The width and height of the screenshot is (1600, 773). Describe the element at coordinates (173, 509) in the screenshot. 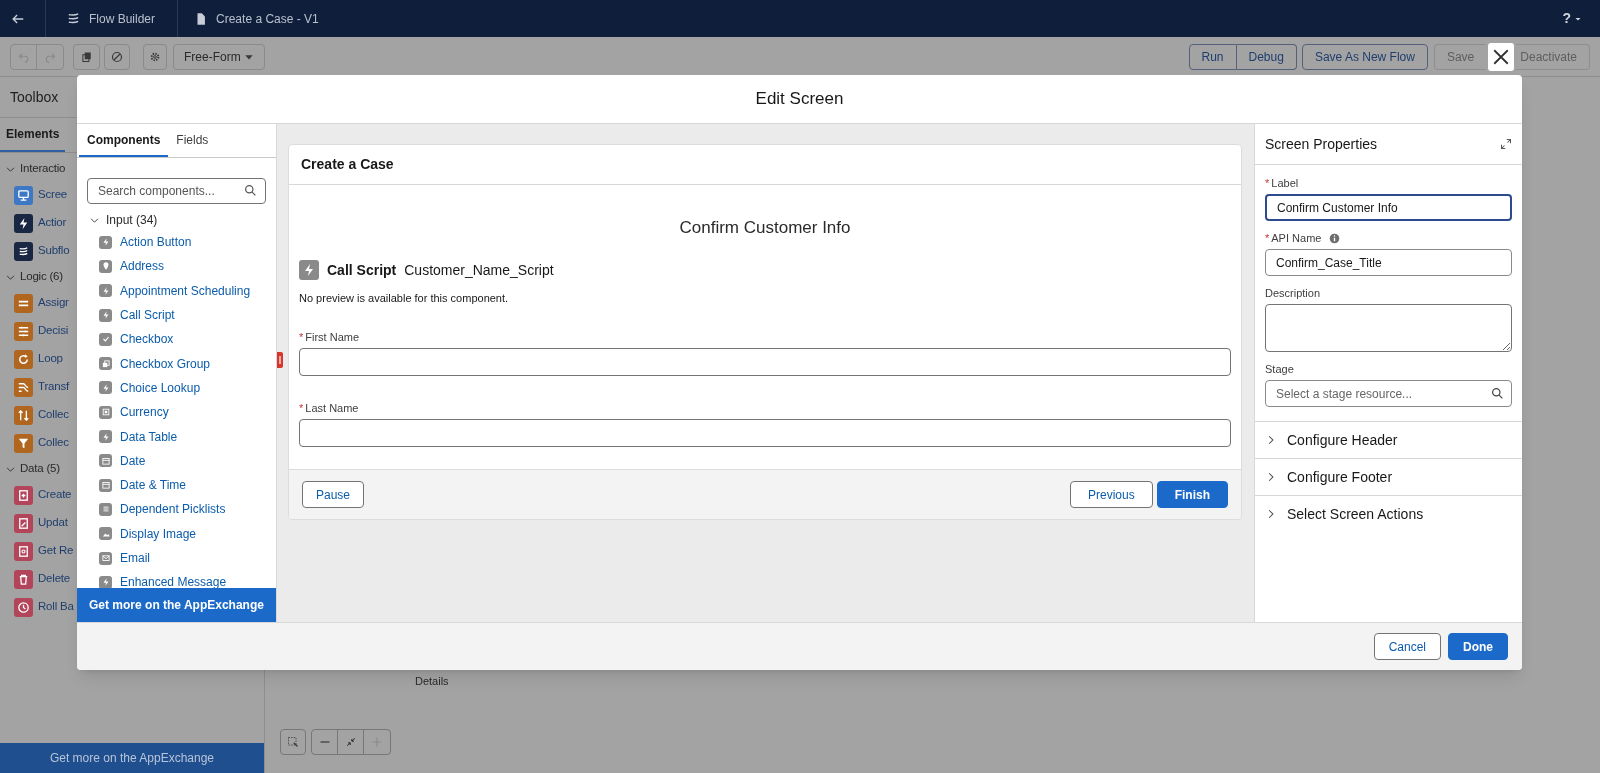

I see `component-item: Dependent Picklists` at that location.